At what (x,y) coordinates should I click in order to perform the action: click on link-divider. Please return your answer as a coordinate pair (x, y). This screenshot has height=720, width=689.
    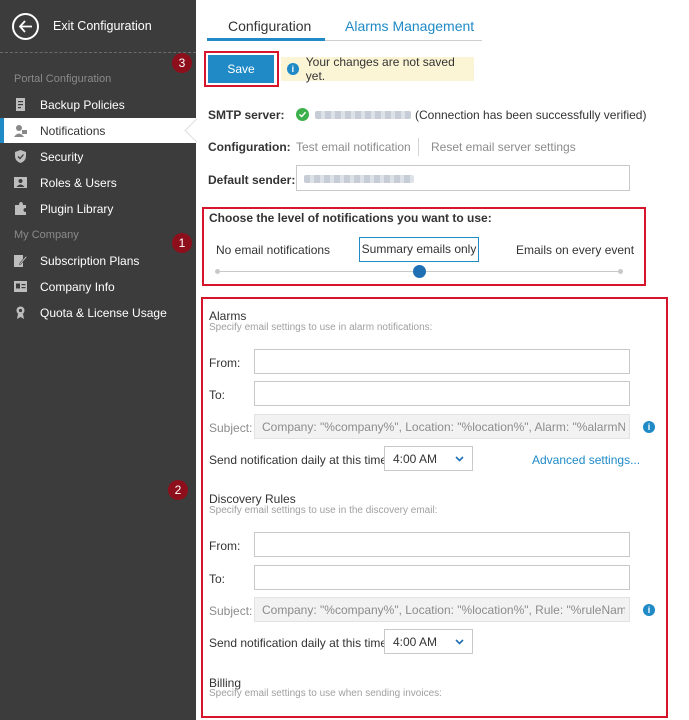
    Looking at the image, I should click on (418, 147).